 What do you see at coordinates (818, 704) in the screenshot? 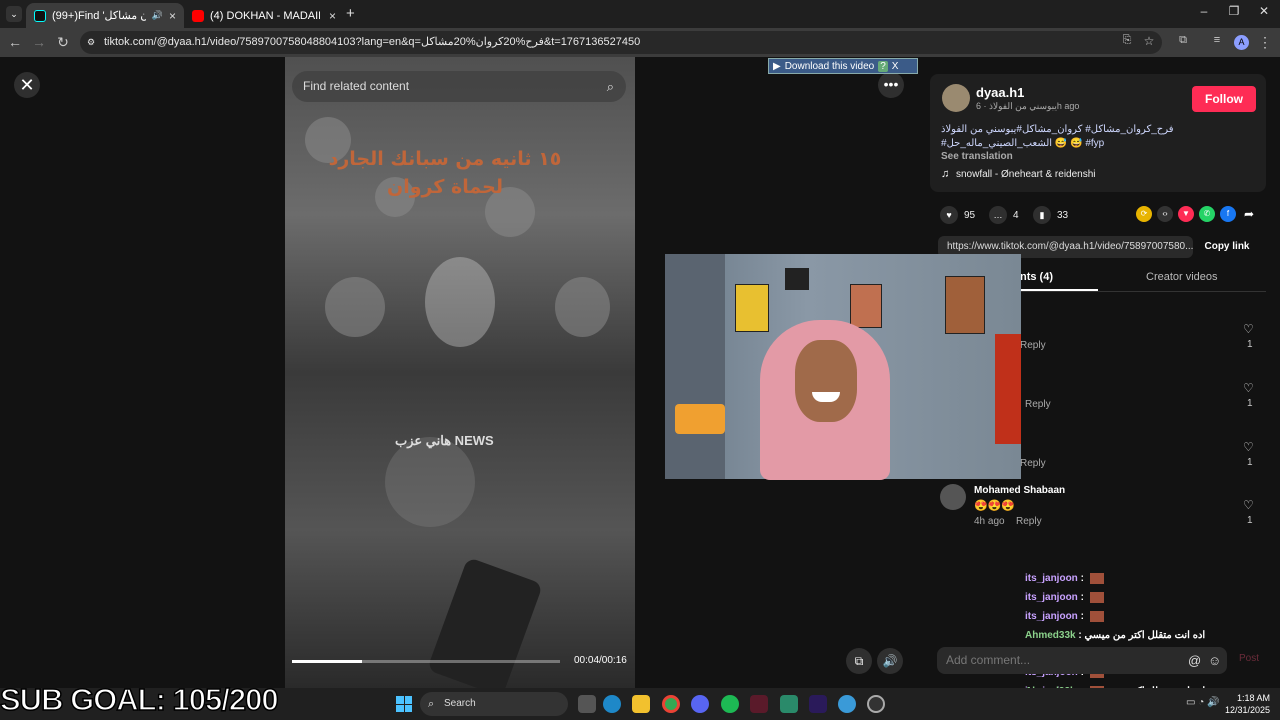
I see `premiere-icon` at bounding box center [818, 704].